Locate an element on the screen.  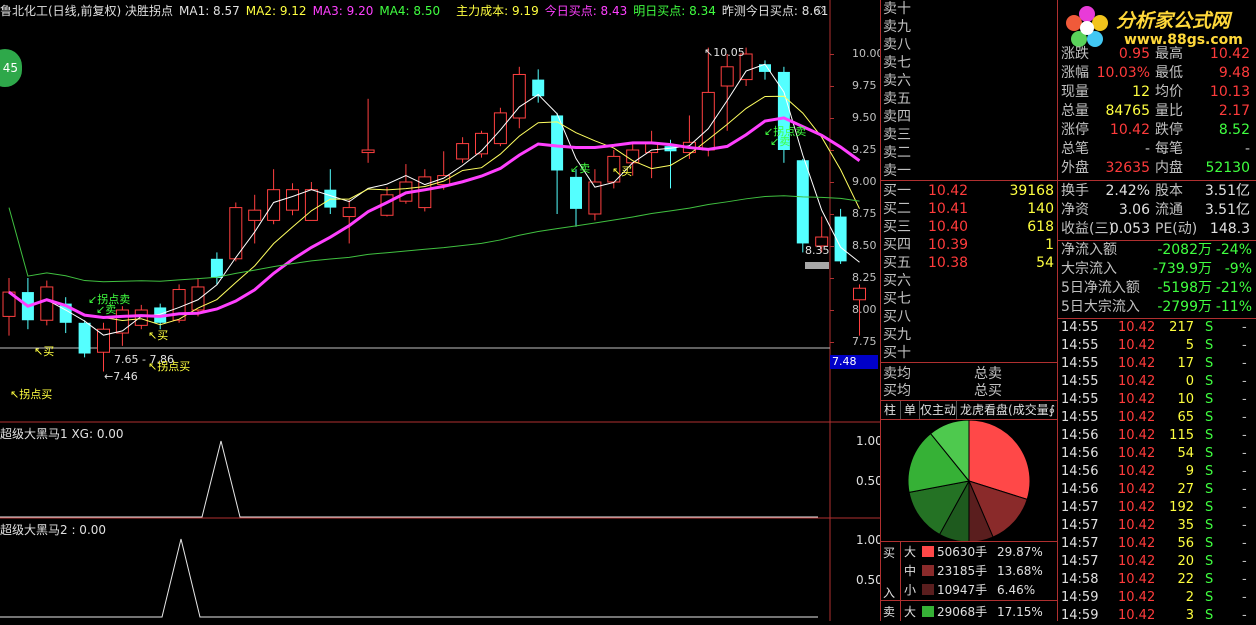
stat-key: 换手 is located at coordinates (1075, 191).